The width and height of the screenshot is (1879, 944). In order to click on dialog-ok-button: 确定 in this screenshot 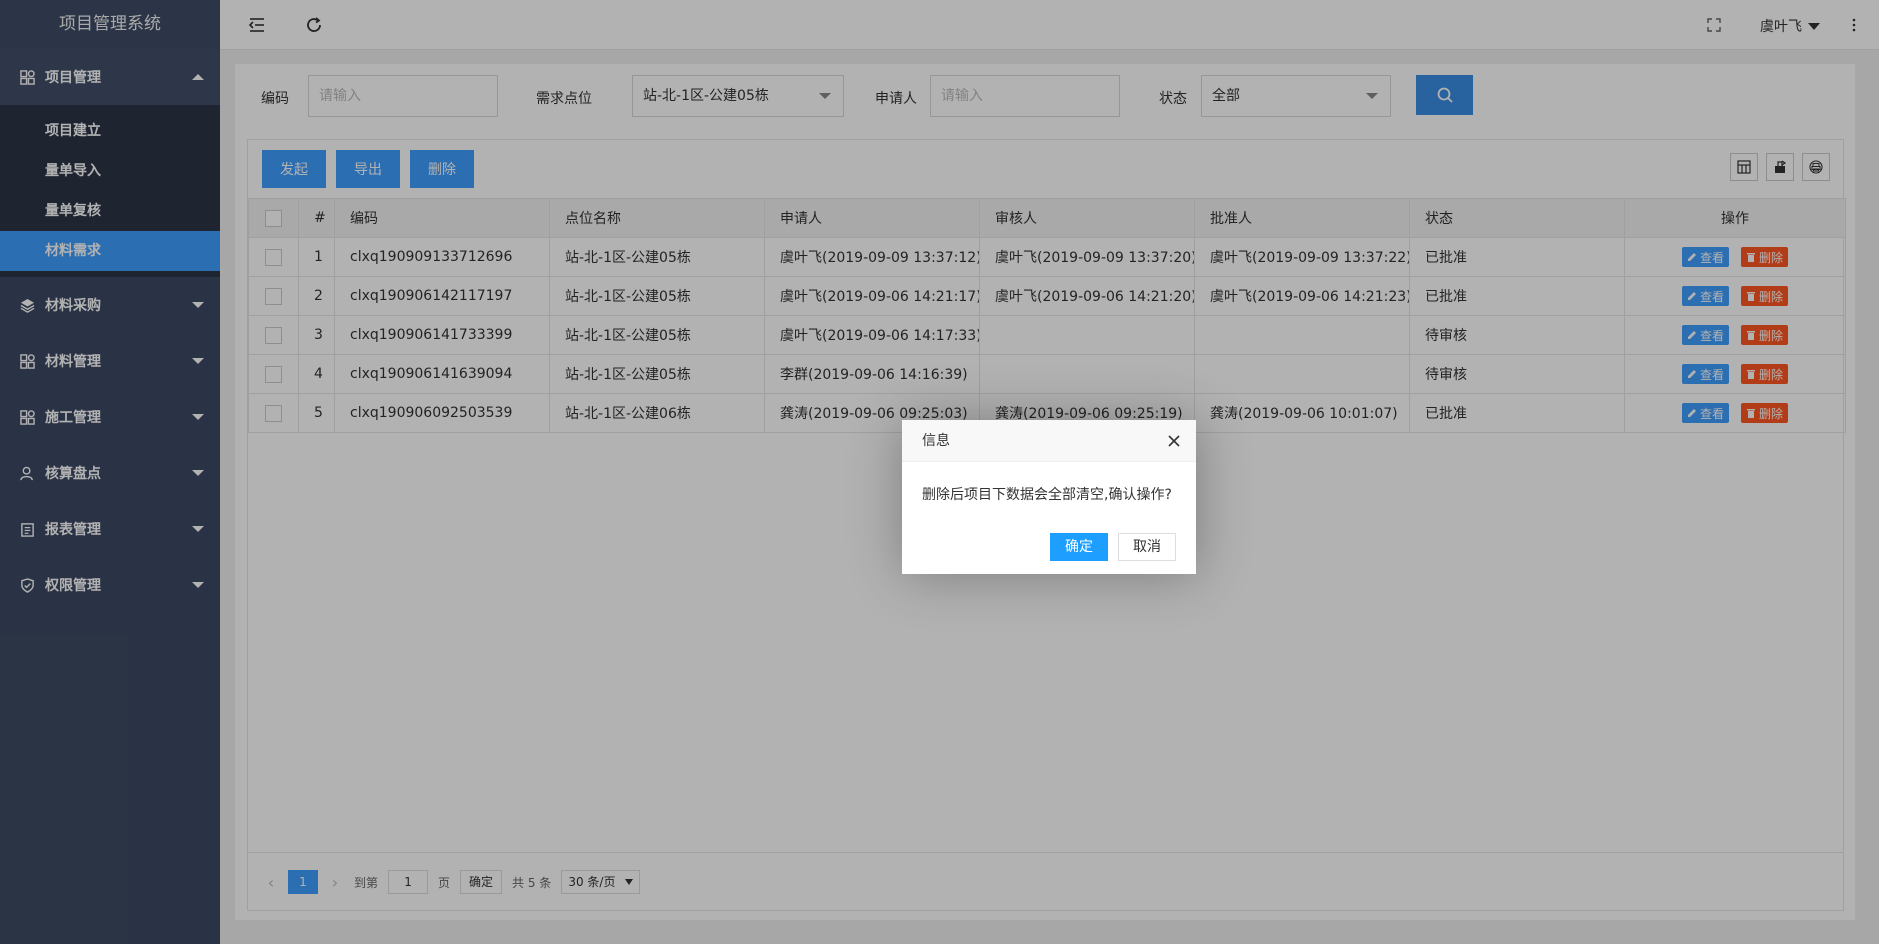, I will do `click(1079, 547)`.